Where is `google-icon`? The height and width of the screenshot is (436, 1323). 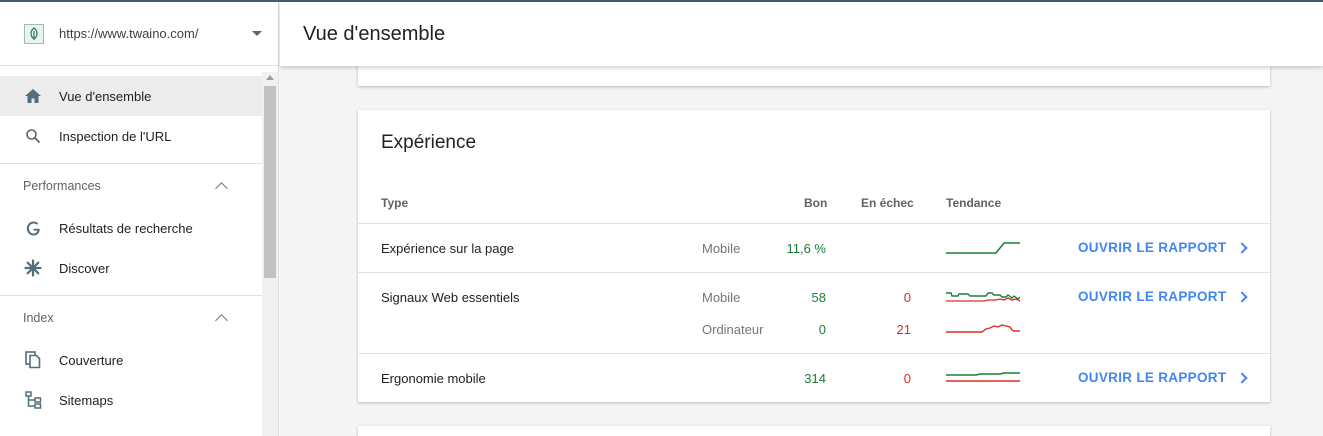 google-icon is located at coordinates (33, 228).